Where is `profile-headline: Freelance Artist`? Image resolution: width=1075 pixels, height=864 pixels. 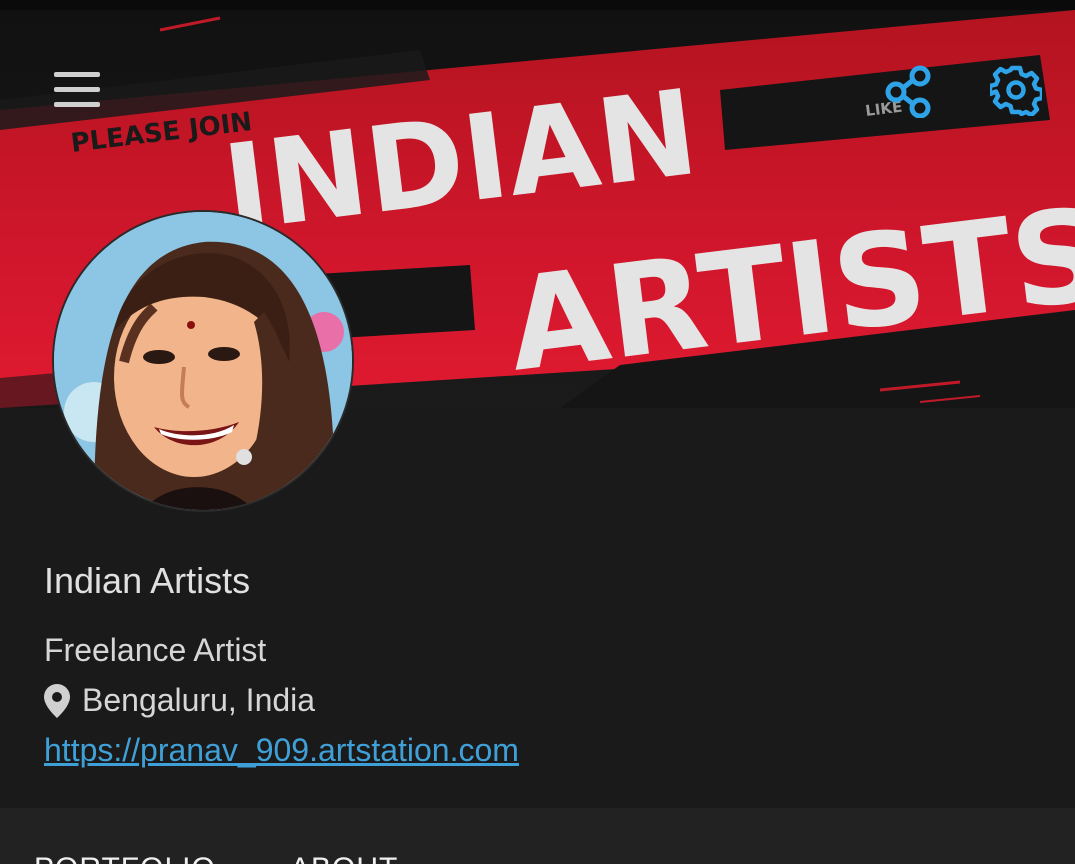
profile-headline: Freelance Artist is located at coordinates (155, 650).